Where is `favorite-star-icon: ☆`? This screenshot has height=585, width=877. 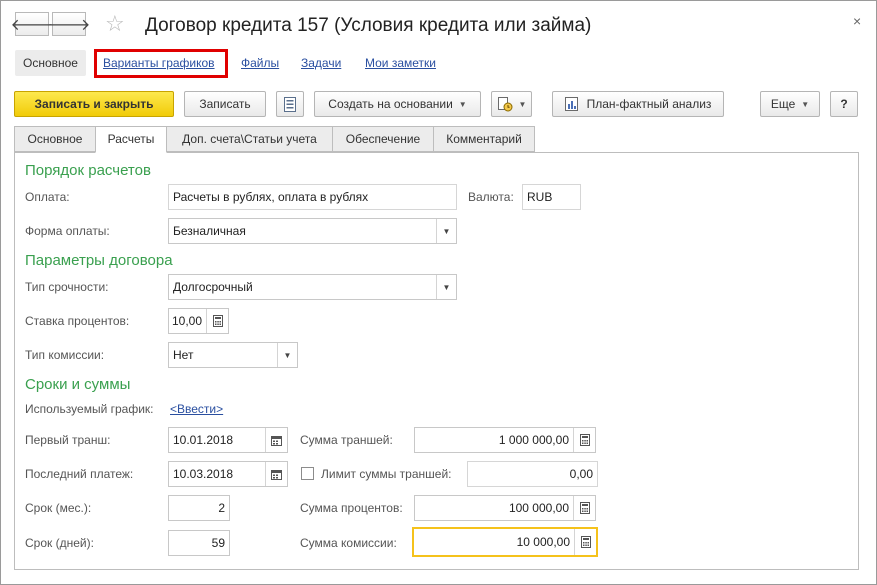
favorite-star-icon: ☆ is located at coordinates (115, 24).